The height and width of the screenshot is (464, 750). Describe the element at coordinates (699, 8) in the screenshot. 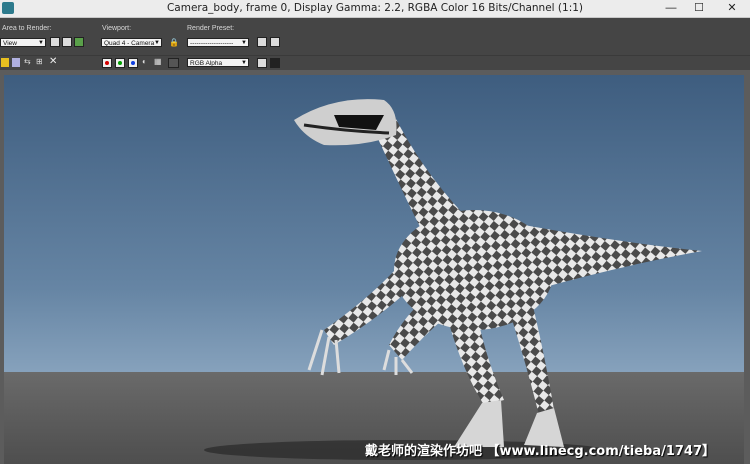

I see `maximize-button: ☐` at that location.